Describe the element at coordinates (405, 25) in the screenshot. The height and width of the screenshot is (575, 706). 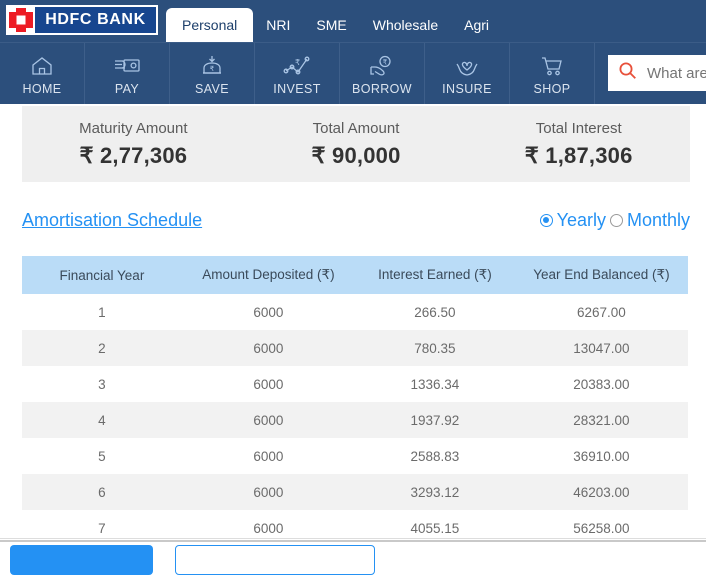
I see `tab-wholesale: Wholesale` at that location.